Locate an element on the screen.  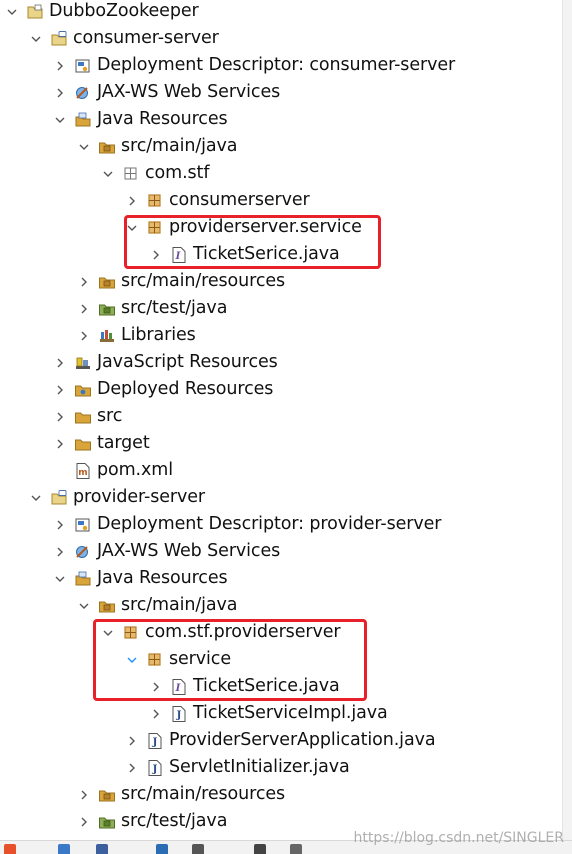
tree-item: src is located at coordinates (281, 416).